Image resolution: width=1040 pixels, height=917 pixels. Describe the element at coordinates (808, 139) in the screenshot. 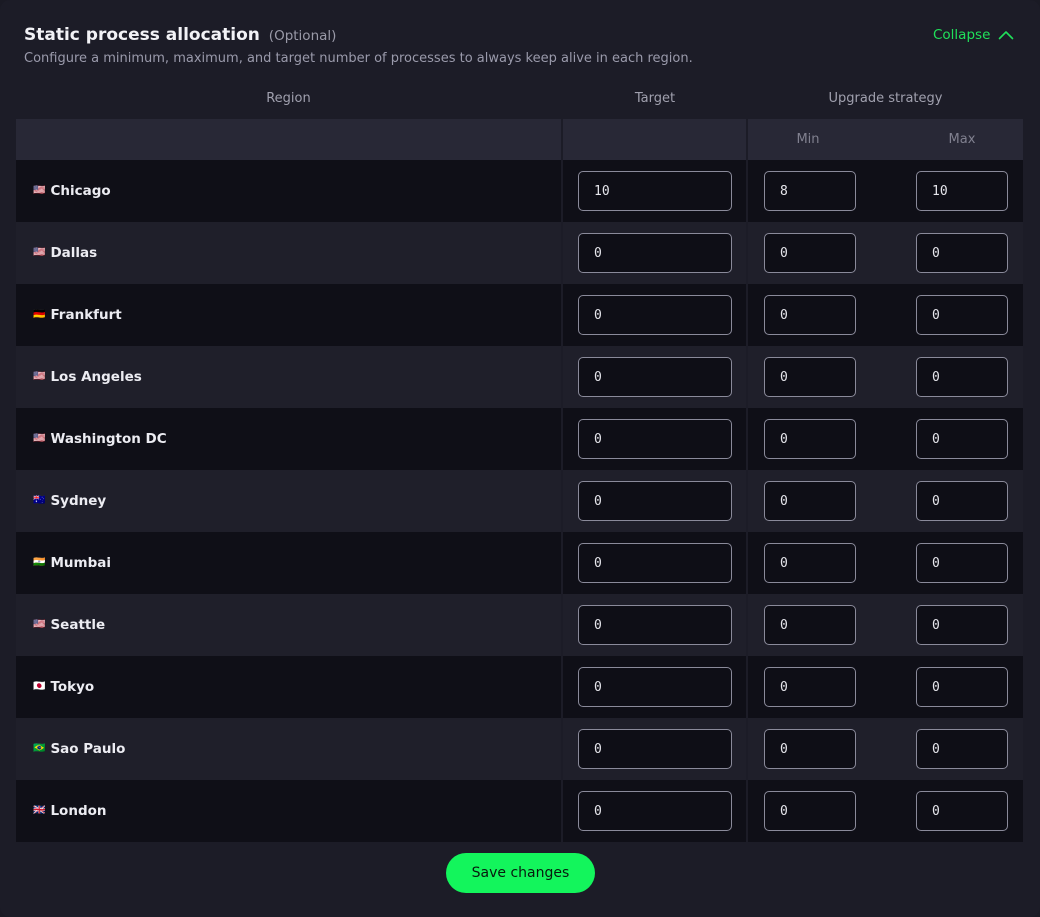

I see `column-header-min: Min` at that location.